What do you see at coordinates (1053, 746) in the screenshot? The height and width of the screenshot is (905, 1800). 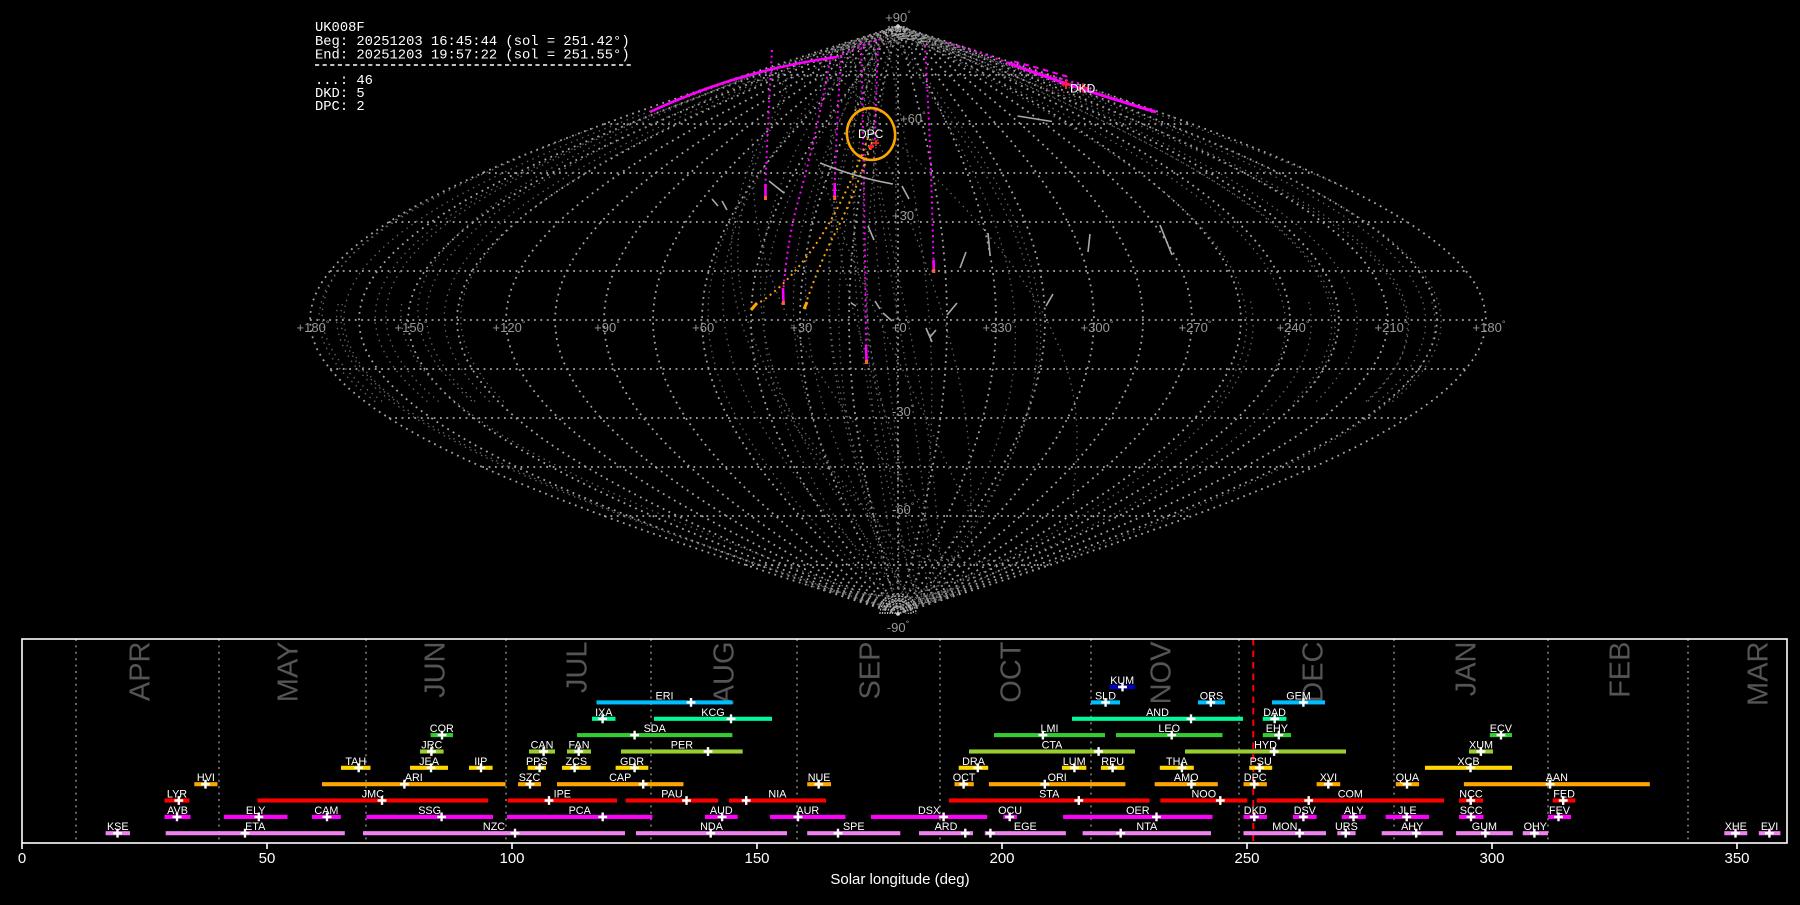 I see `svg-text: CTA` at bounding box center [1053, 746].